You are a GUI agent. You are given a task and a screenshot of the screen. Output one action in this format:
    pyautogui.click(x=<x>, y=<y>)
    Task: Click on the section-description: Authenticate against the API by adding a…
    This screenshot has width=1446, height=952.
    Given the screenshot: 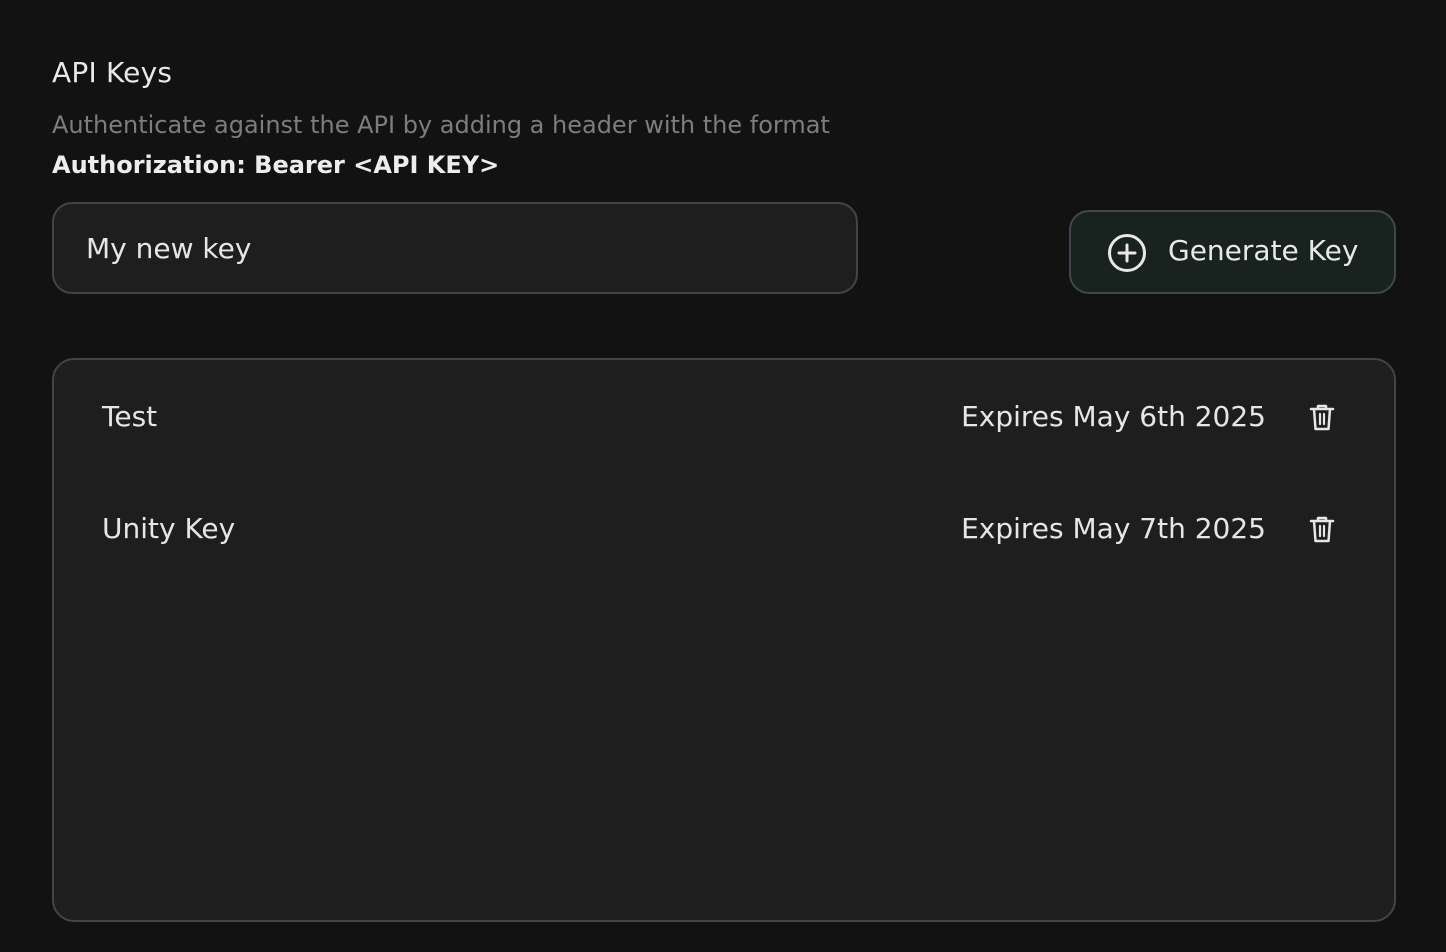 What is the action you would take?
    pyautogui.click(x=441, y=125)
    